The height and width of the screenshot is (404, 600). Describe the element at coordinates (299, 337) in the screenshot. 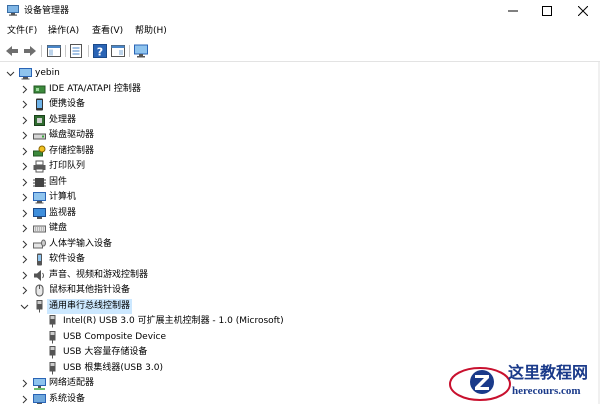

I see `tree-child-usb-composite: USB Composite Device` at that location.